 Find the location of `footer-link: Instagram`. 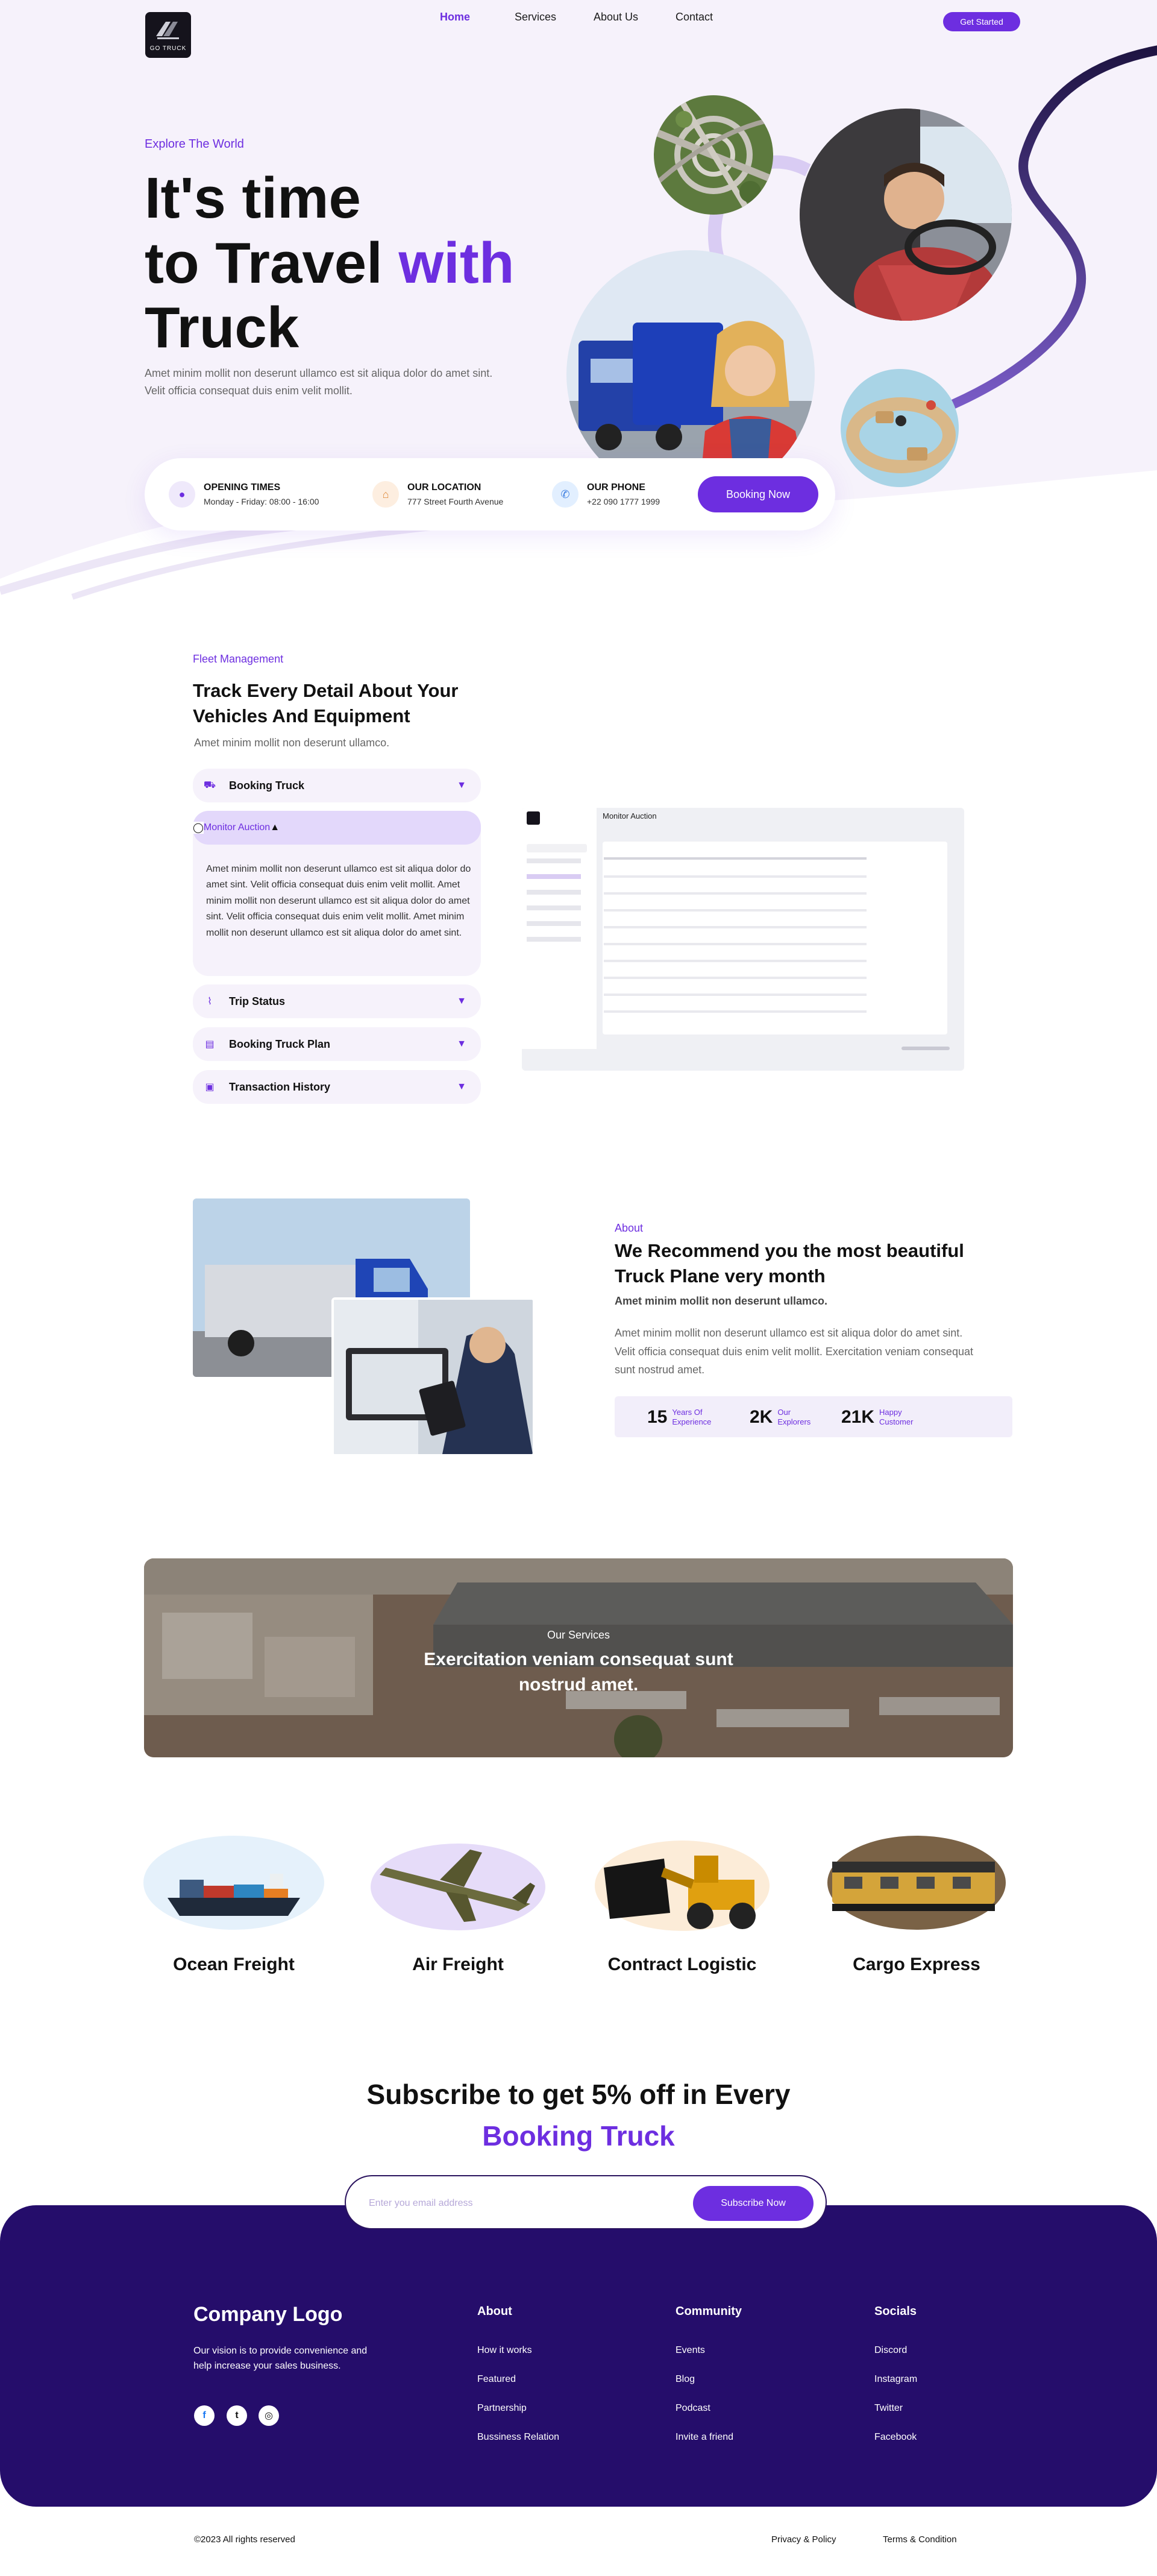

footer-link: Instagram is located at coordinates (896, 2379).